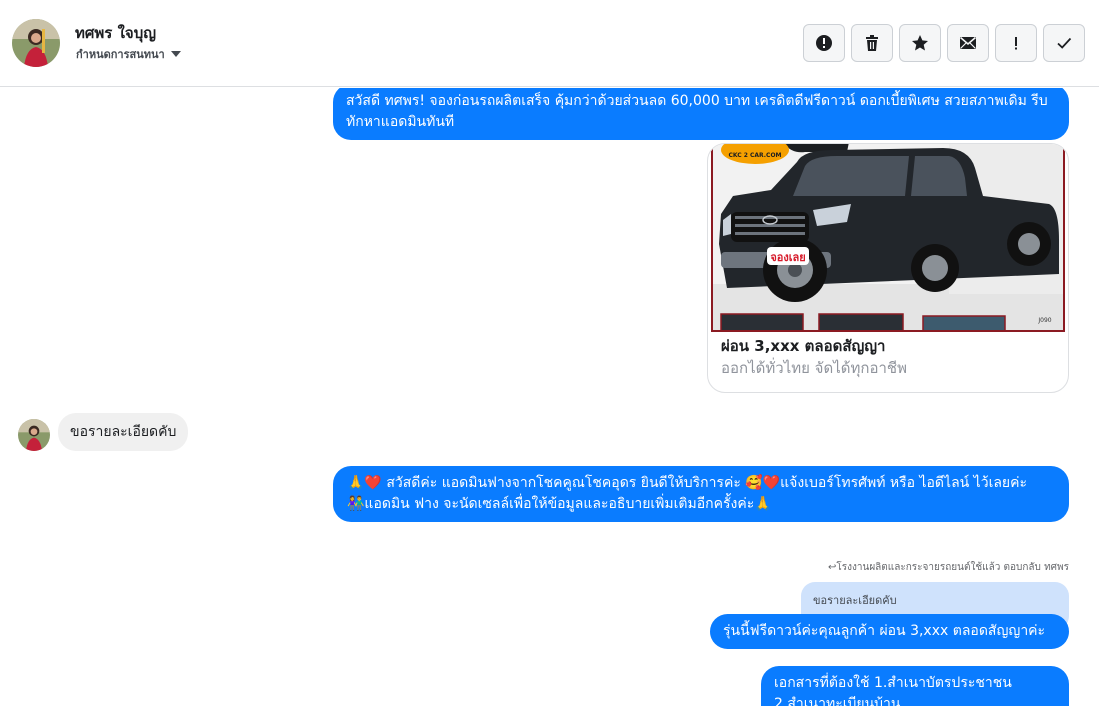  I want to click on report-button, so click(824, 43).